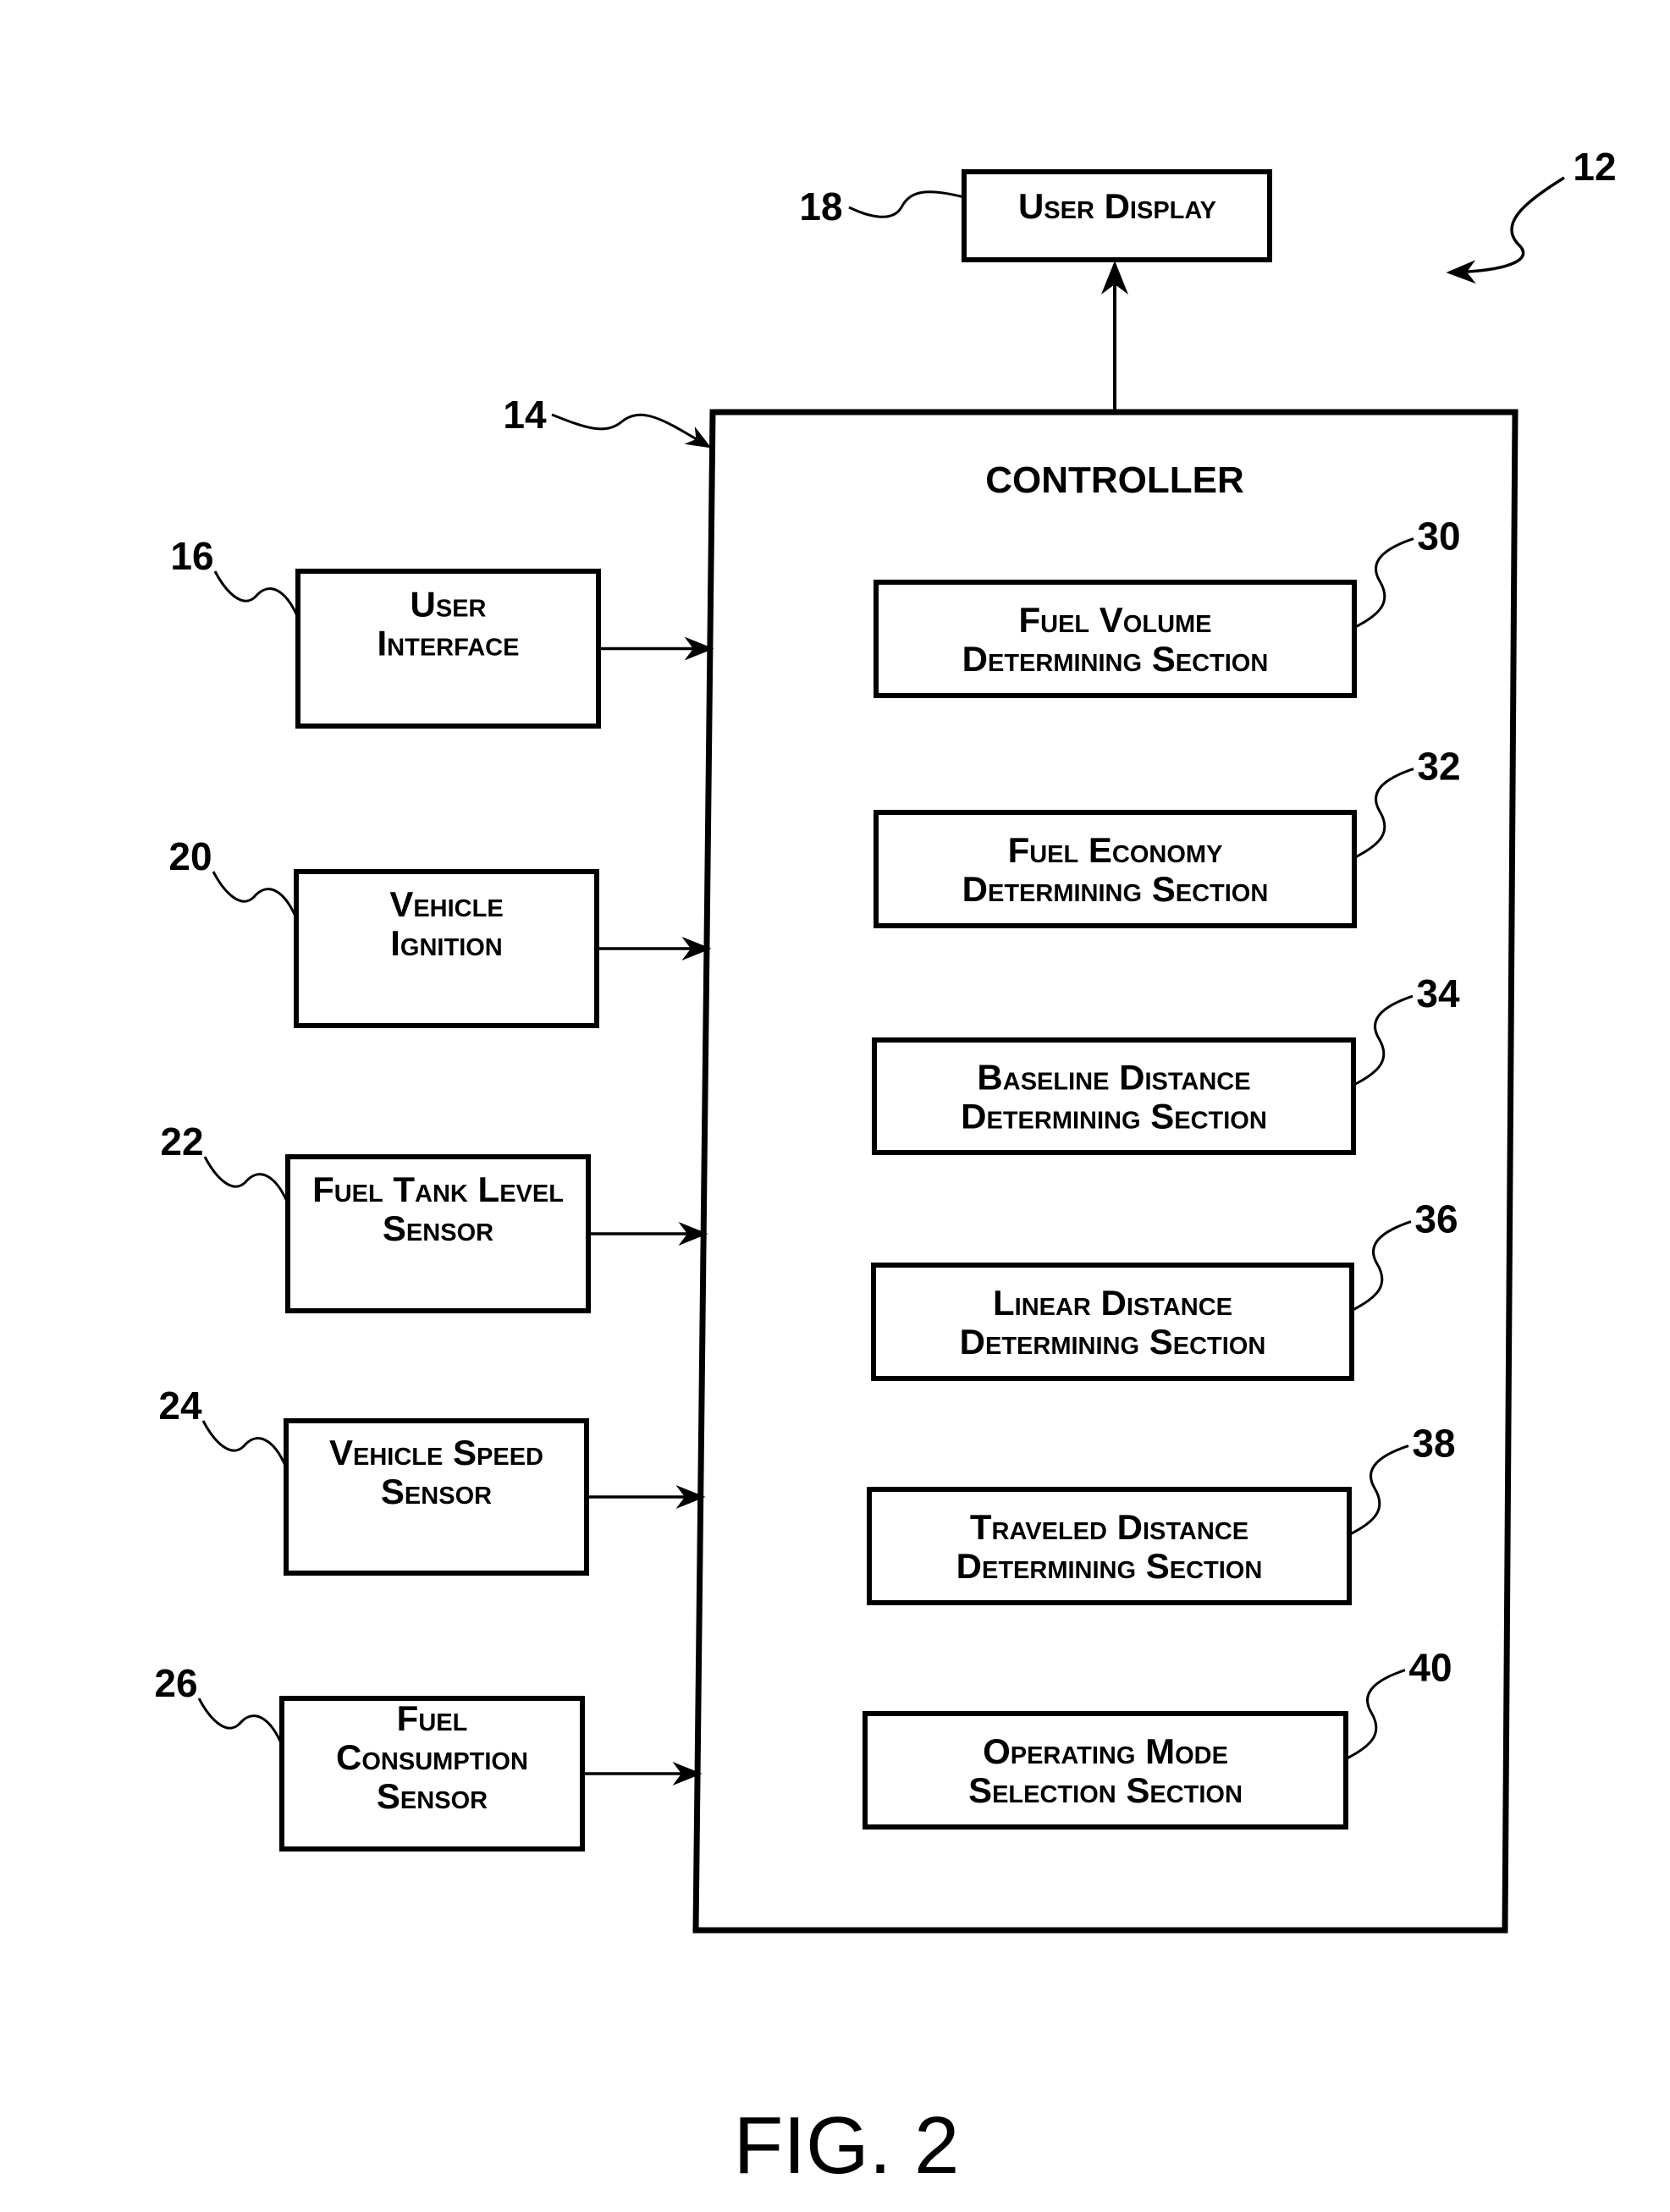  I want to click on ref-label-section: 38, so click(1434, 1444).